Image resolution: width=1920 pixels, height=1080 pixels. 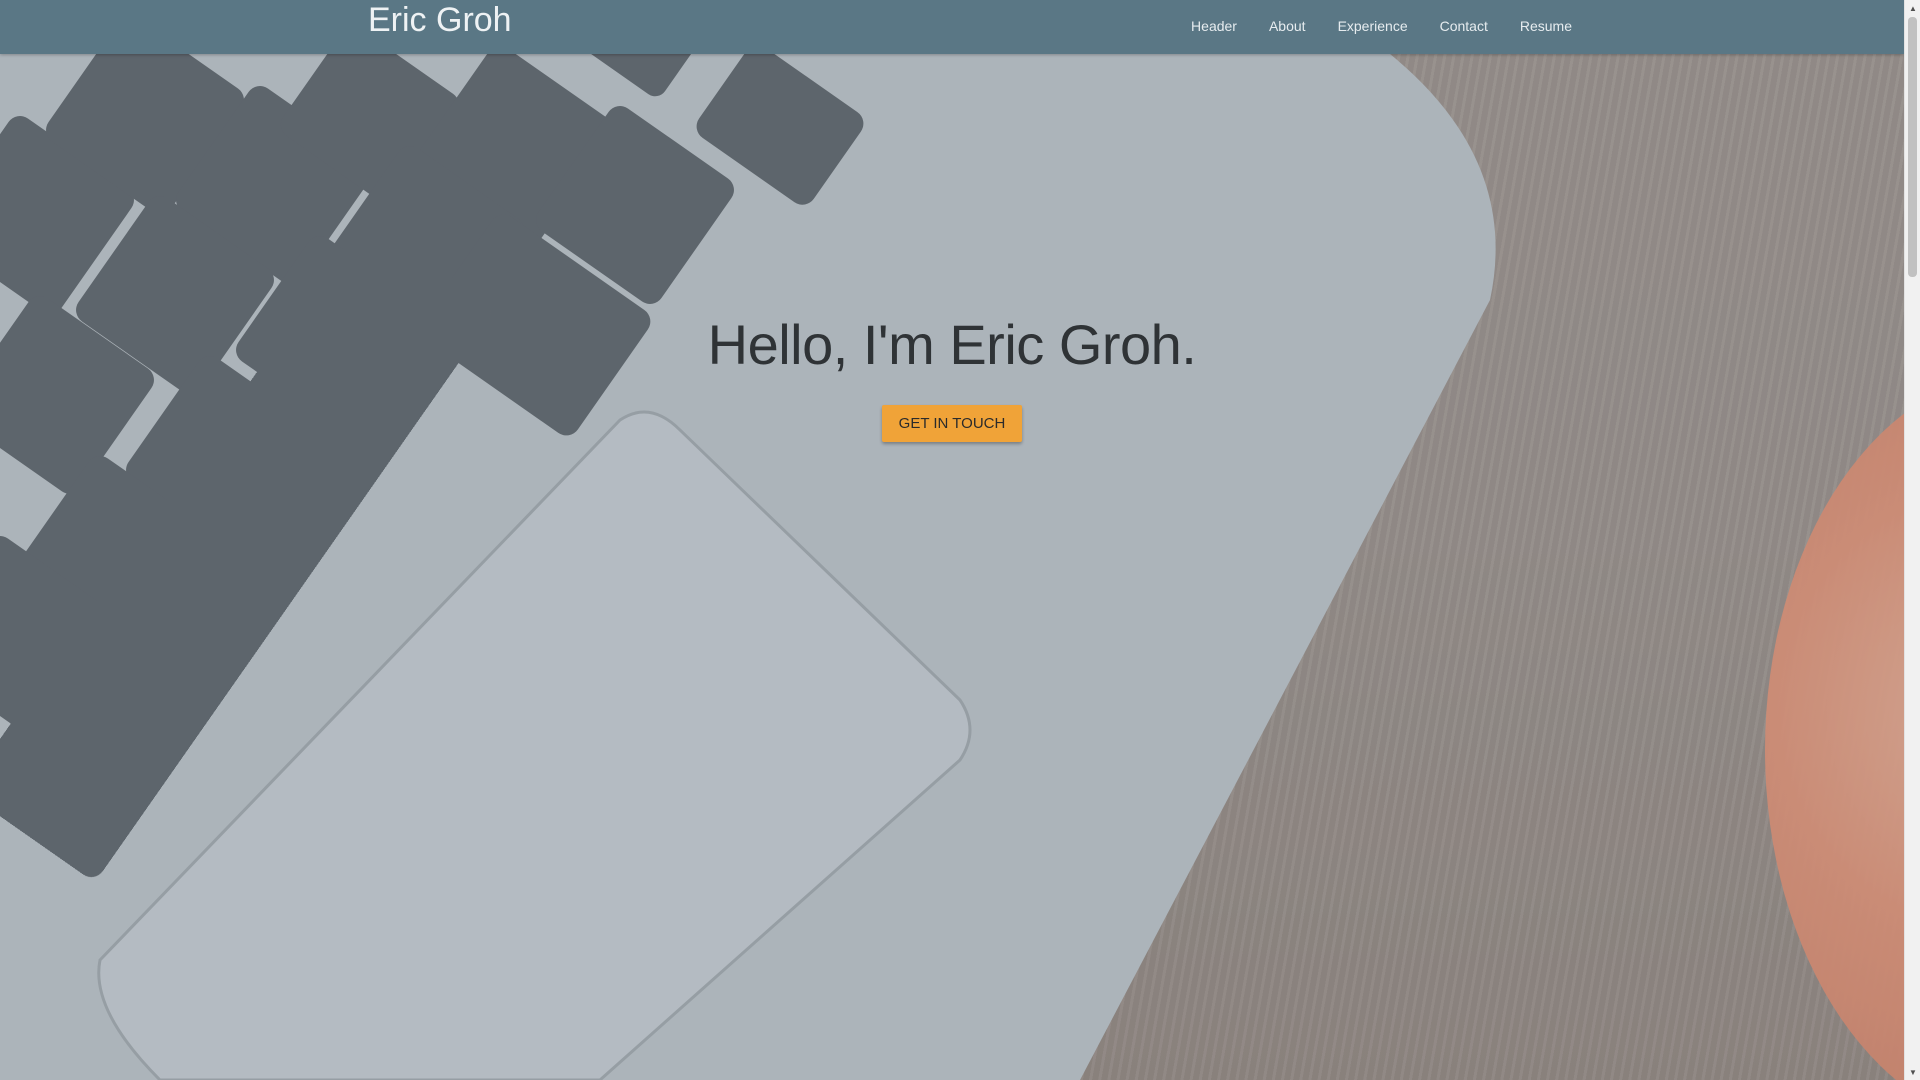 What do you see at coordinates (952, 423) in the screenshot?
I see `get-in-touch-button: GET IN TOUCH` at bounding box center [952, 423].